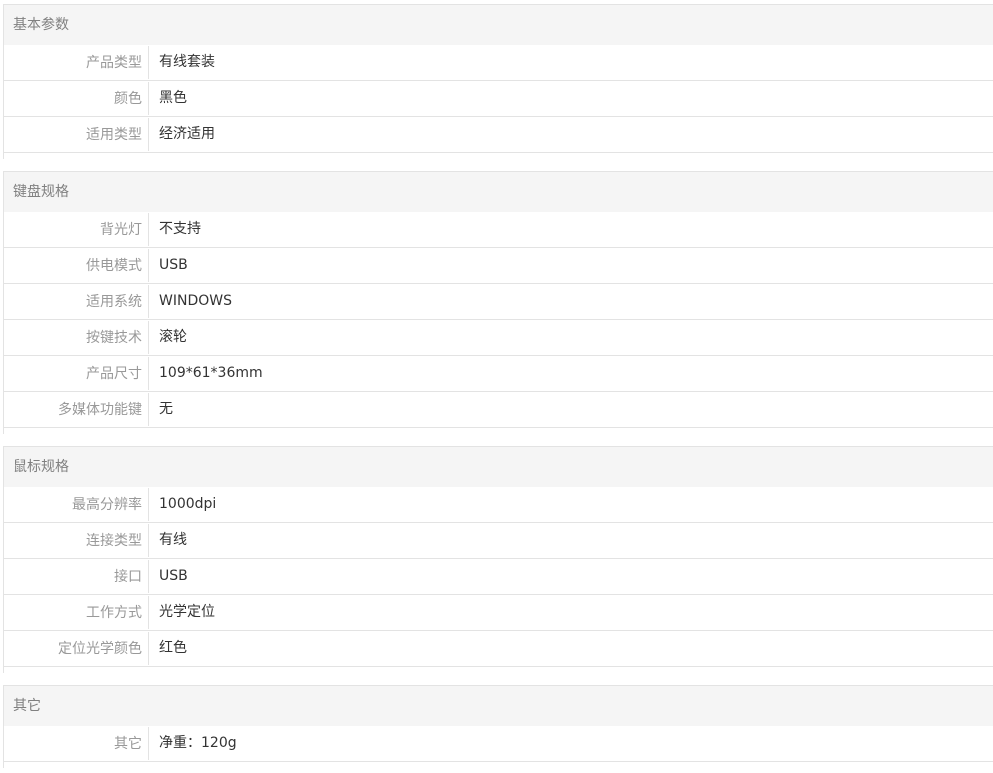  What do you see at coordinates (498, 374) in the screenshot?
I see `spec-row: 产品尺寸 109*61*36mm` at bounding box center [498, 374].